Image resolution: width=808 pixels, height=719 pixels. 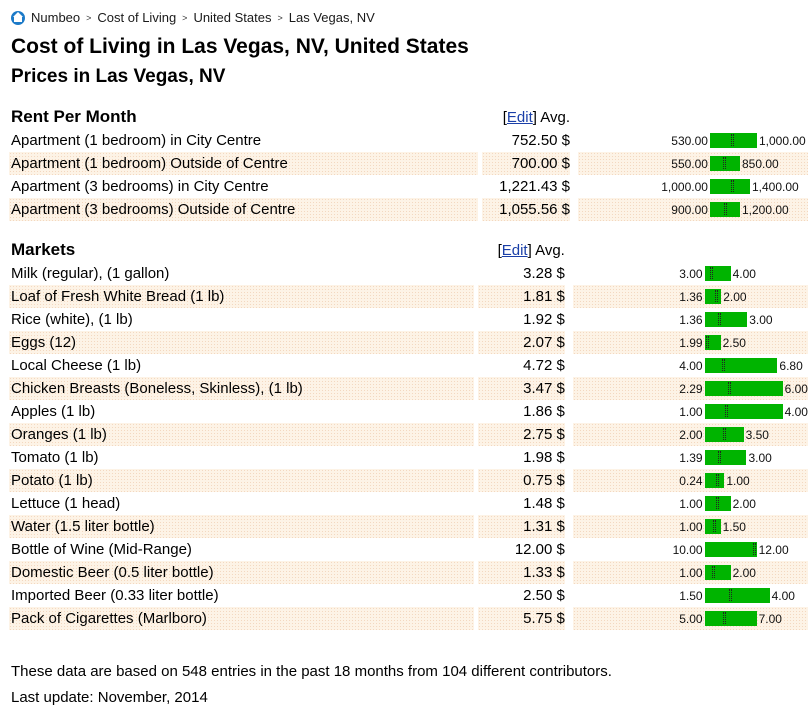 What do you see at coordinates (232, 17) in the screenshot?
I see `breadcrumb-united-states: United States` at bounding box center [232, 17].